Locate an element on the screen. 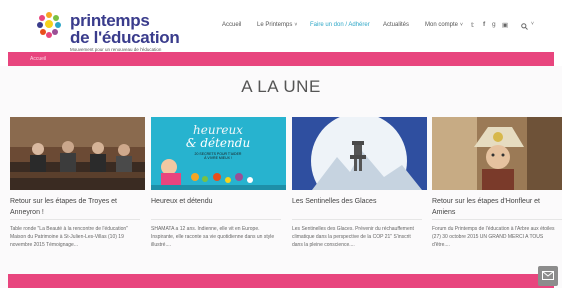 Image resolution: width=562 pixels, height=288 pixels. nav-item-le-printemps: Le Printemps ˅ is located at coordinates (277, 25).